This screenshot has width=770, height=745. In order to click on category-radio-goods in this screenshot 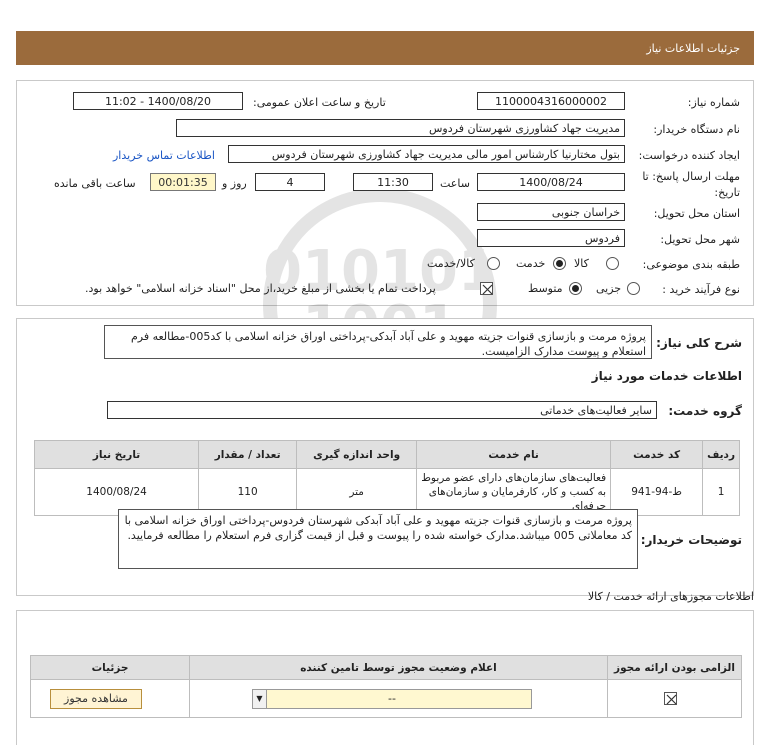, I will do `click(612, 263)`.